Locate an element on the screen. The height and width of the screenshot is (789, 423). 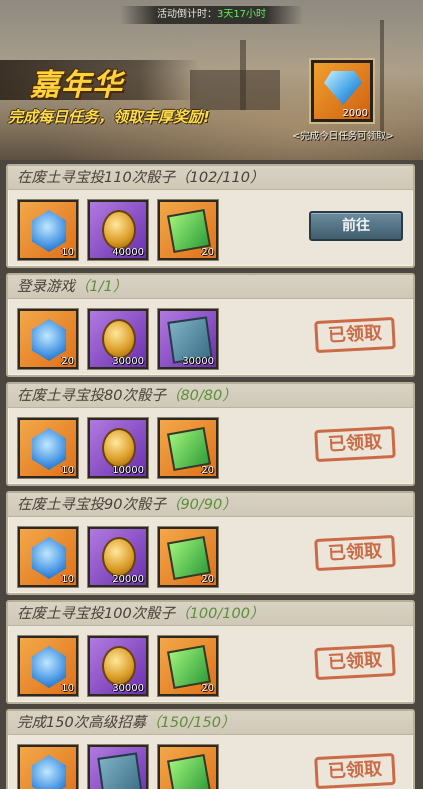
recruit-ticket-icon is located at coordinates (120, 770).